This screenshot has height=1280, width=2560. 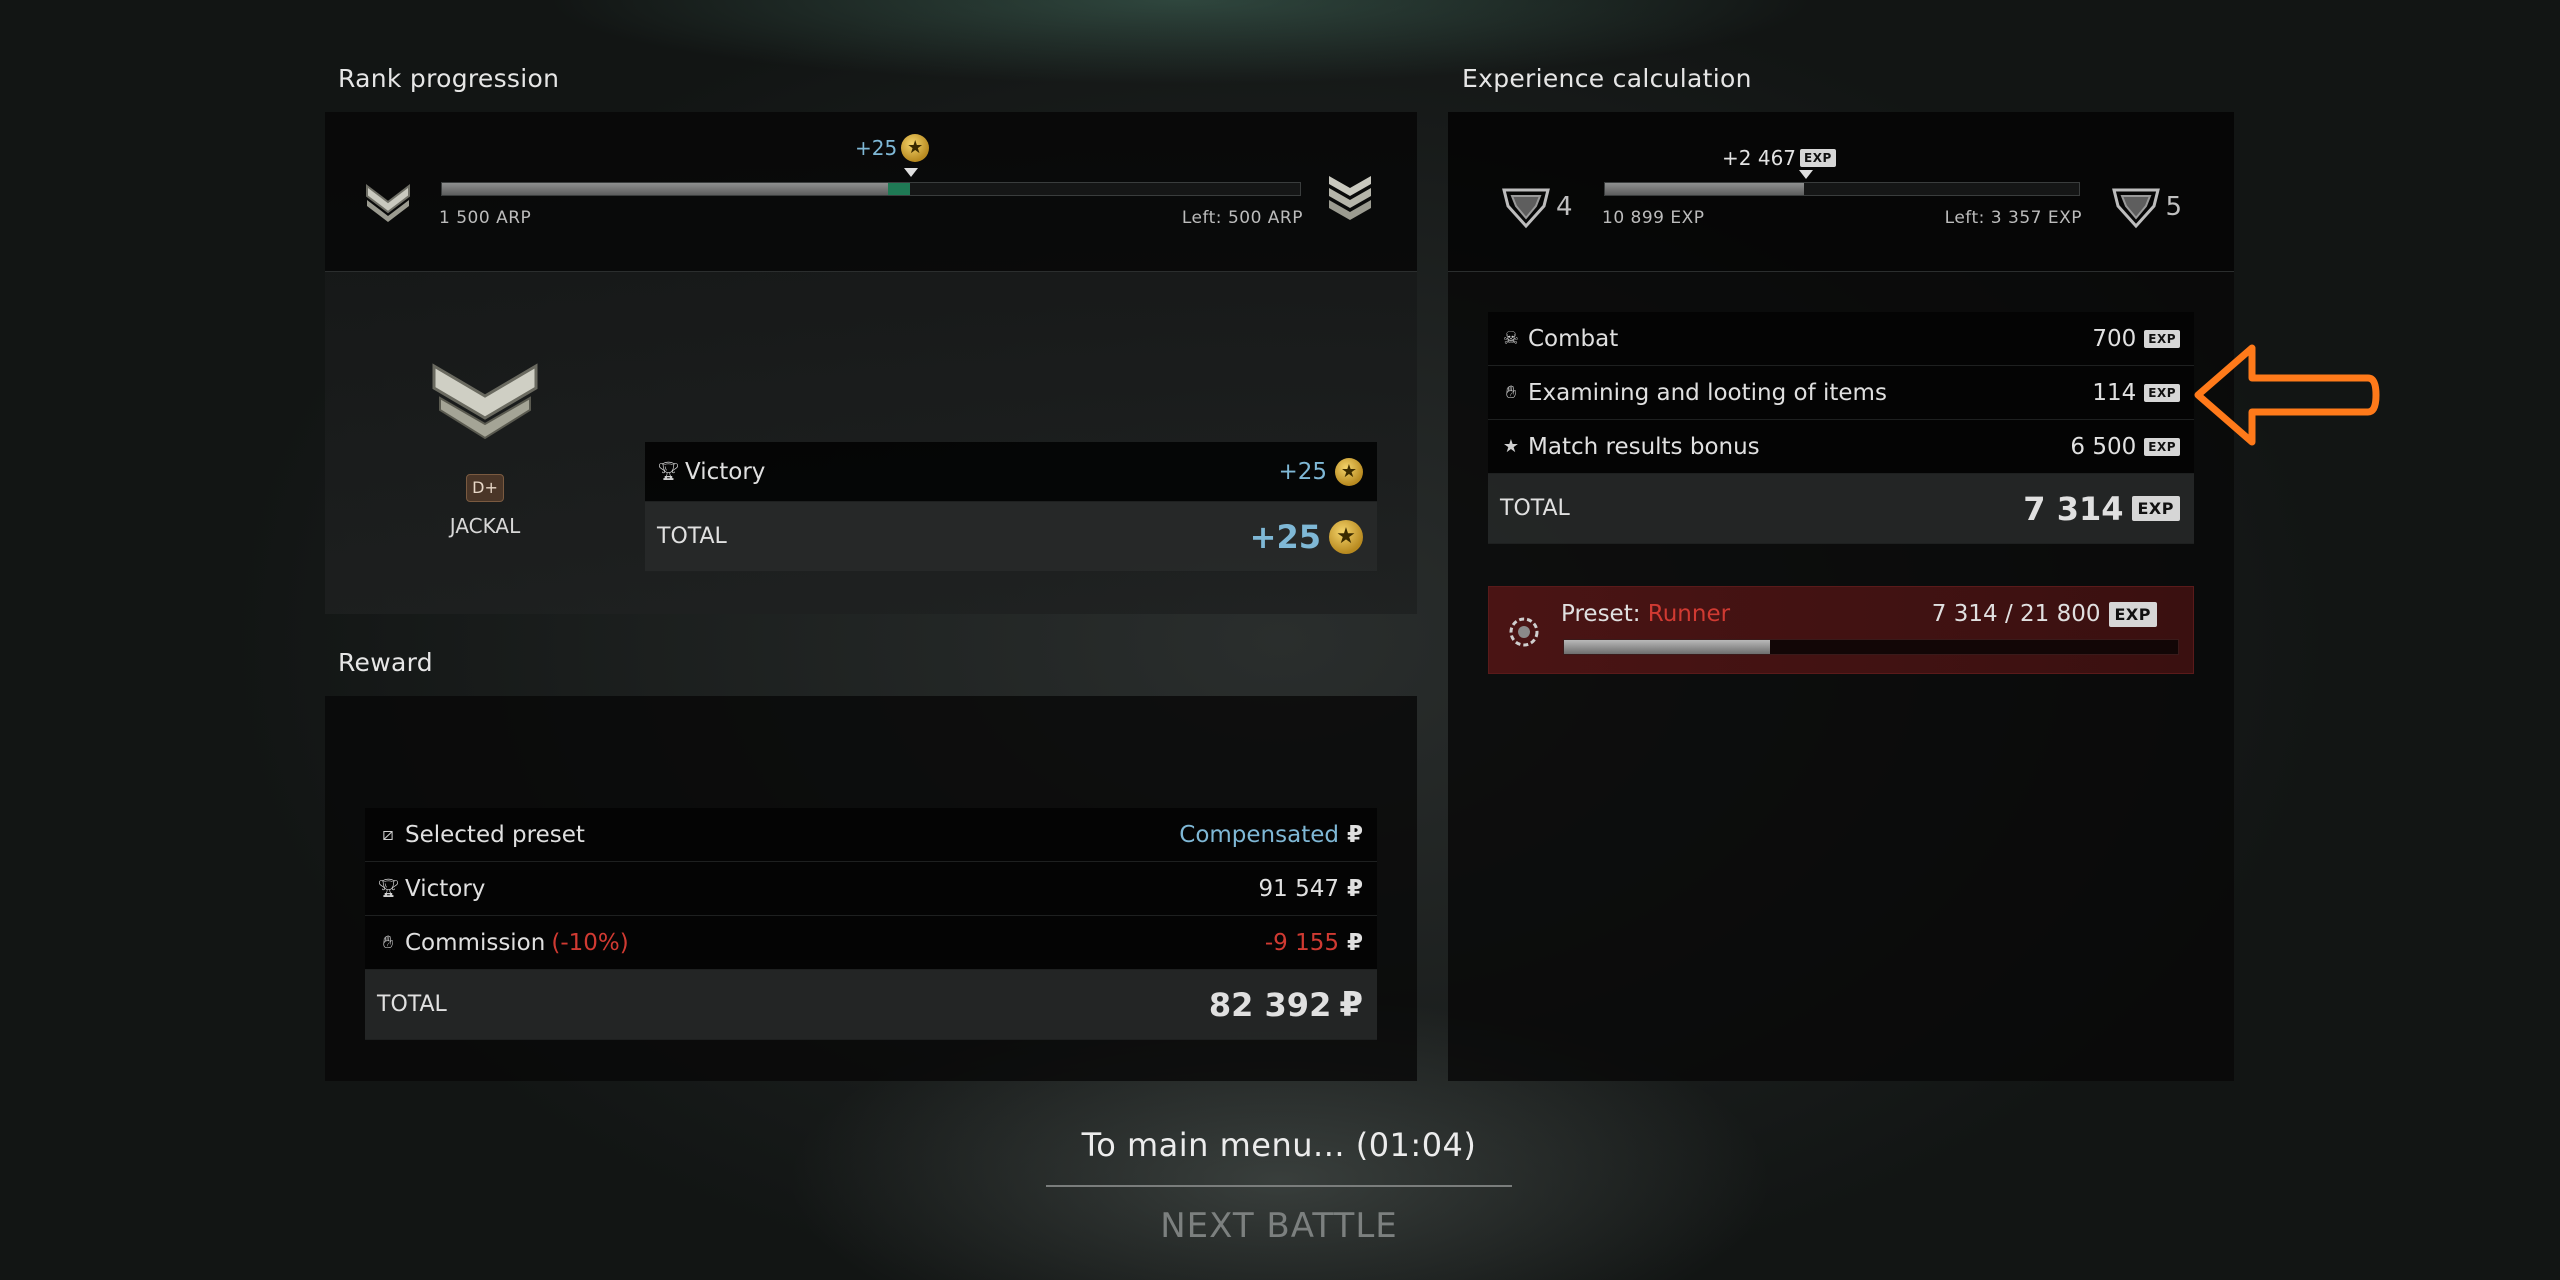 What do you see at coordinates (485, 401) in the screenshot?
I see `rank-insignia-icon` at bounding box center [485, 401].